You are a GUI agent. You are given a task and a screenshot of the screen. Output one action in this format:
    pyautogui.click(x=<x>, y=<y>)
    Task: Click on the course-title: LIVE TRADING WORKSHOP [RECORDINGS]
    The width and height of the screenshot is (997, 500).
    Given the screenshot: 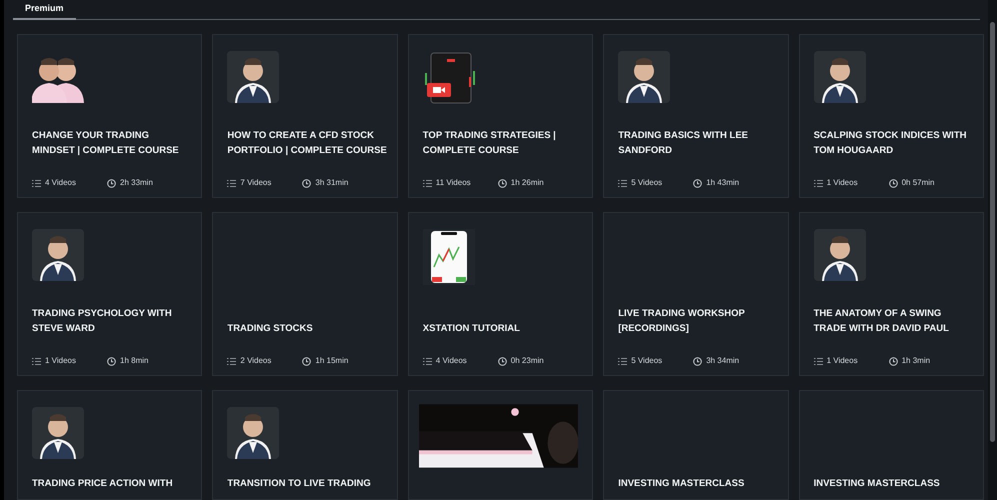 What is the action you would take?
    pyautogui.click(x=682, y=321)
    